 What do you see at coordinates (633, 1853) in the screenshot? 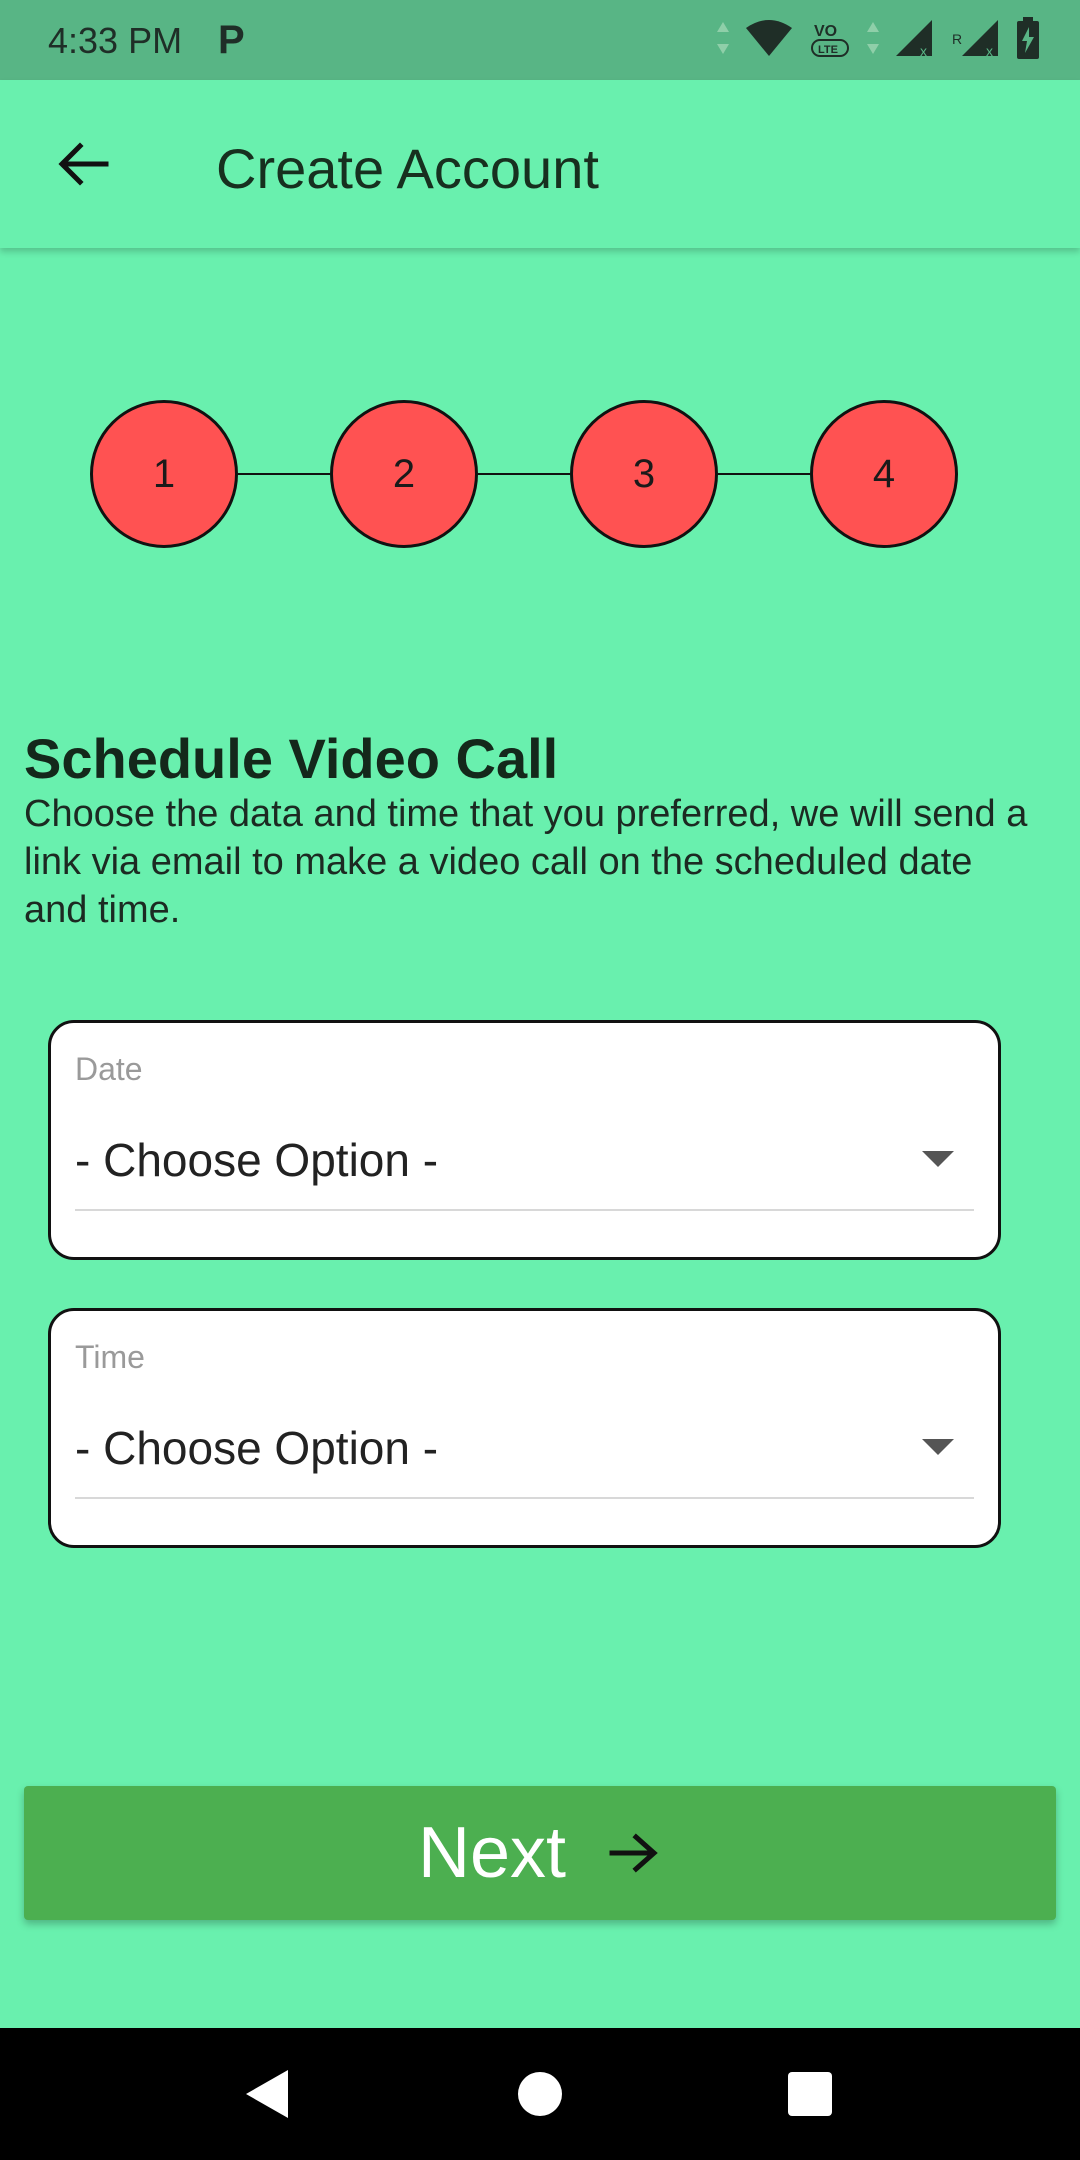
I see `arrow-right-icon` at bounding box center [633, 1853].